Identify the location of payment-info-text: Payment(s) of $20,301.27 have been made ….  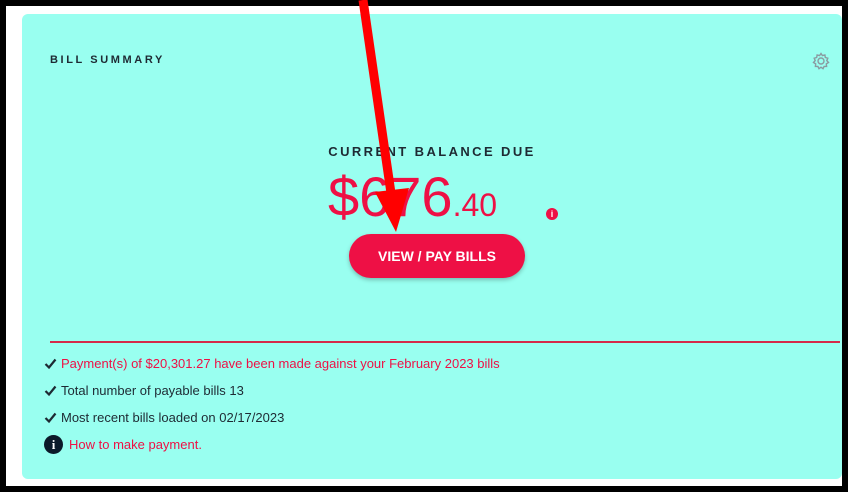
(280, 363).